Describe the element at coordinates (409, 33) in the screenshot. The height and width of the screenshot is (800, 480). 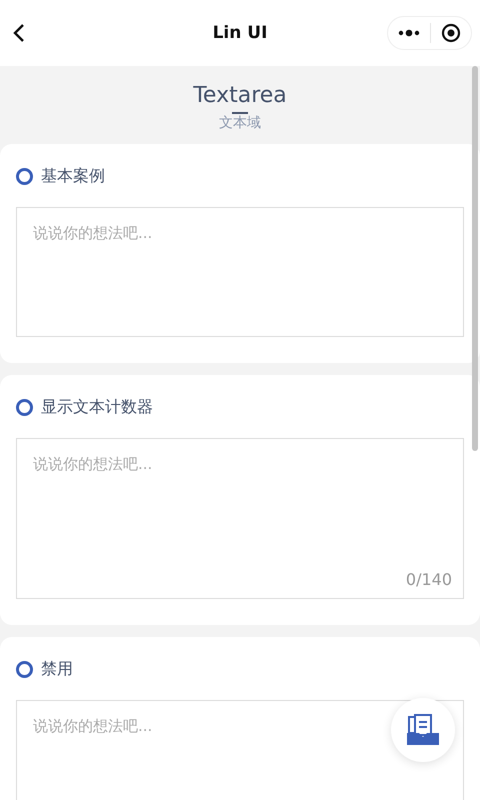
I see `more-icon` at that location.